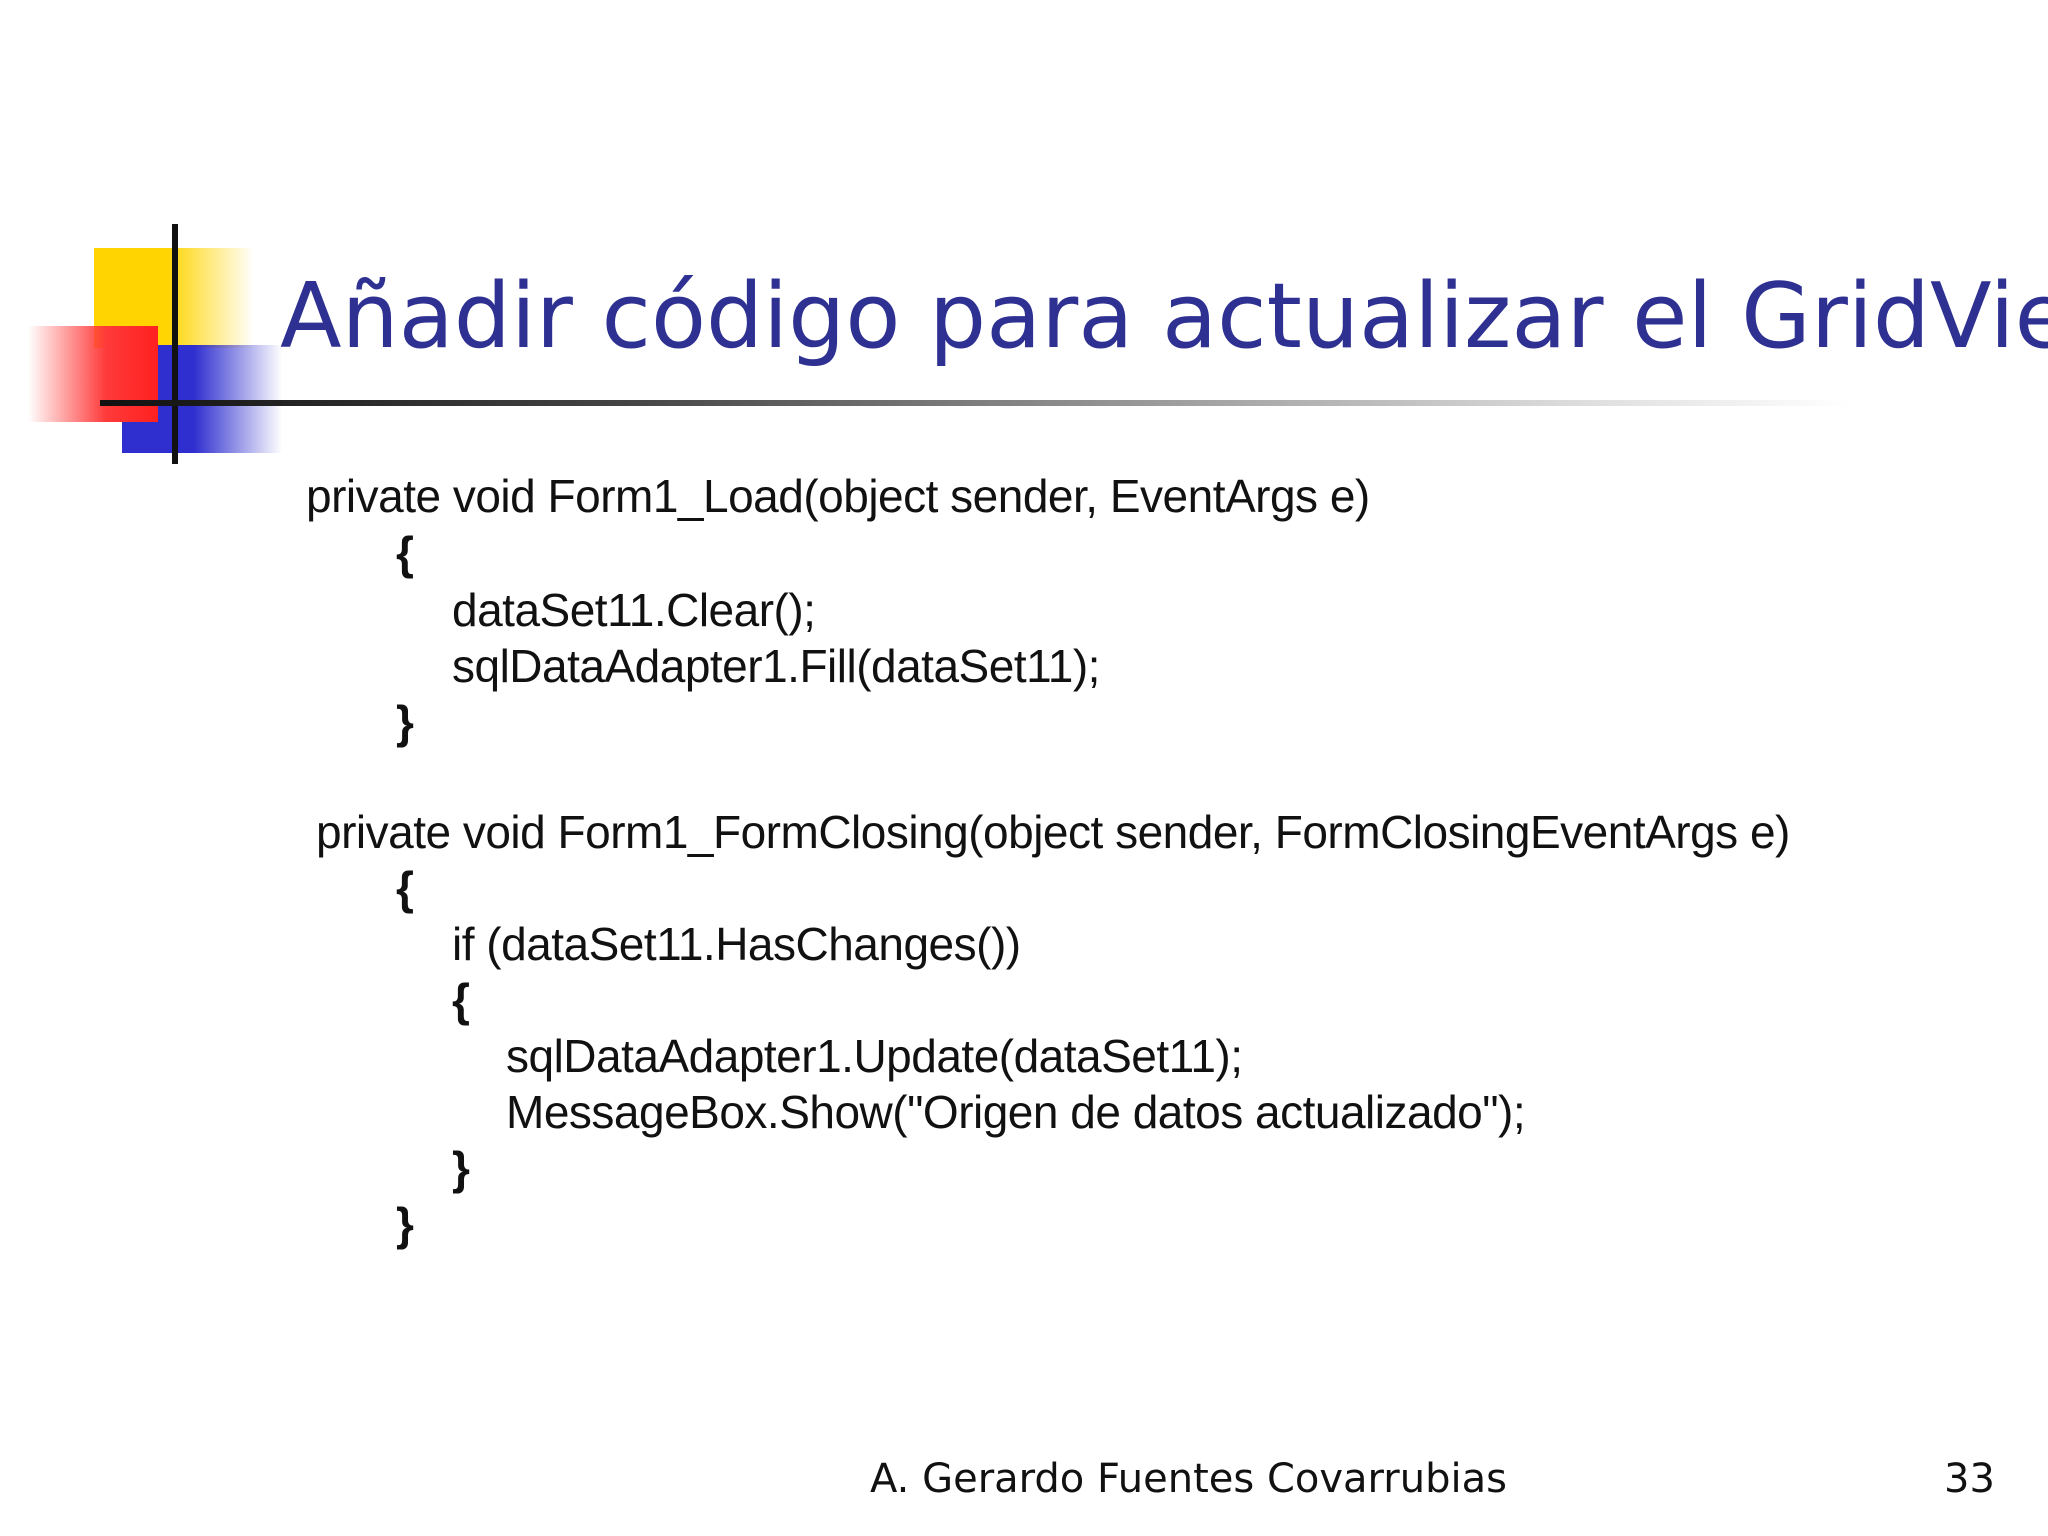  I want to click on code-line-fill: sqlDataAdapter1.Fill(dataSet11);, so click(776, 666).